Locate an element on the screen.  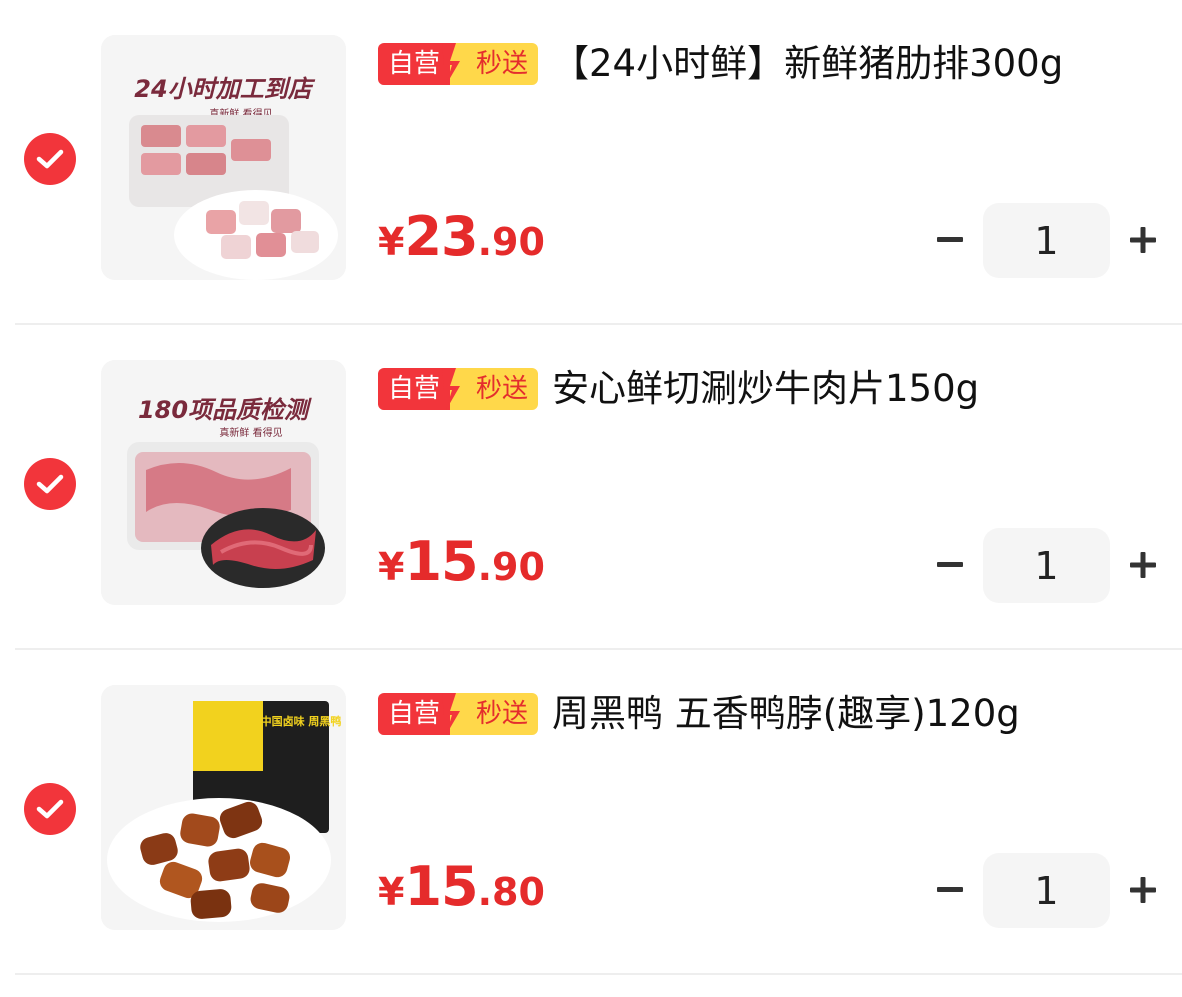
product-image: 中国卤味 周黑鸭 is located at coordinates (223, 807).